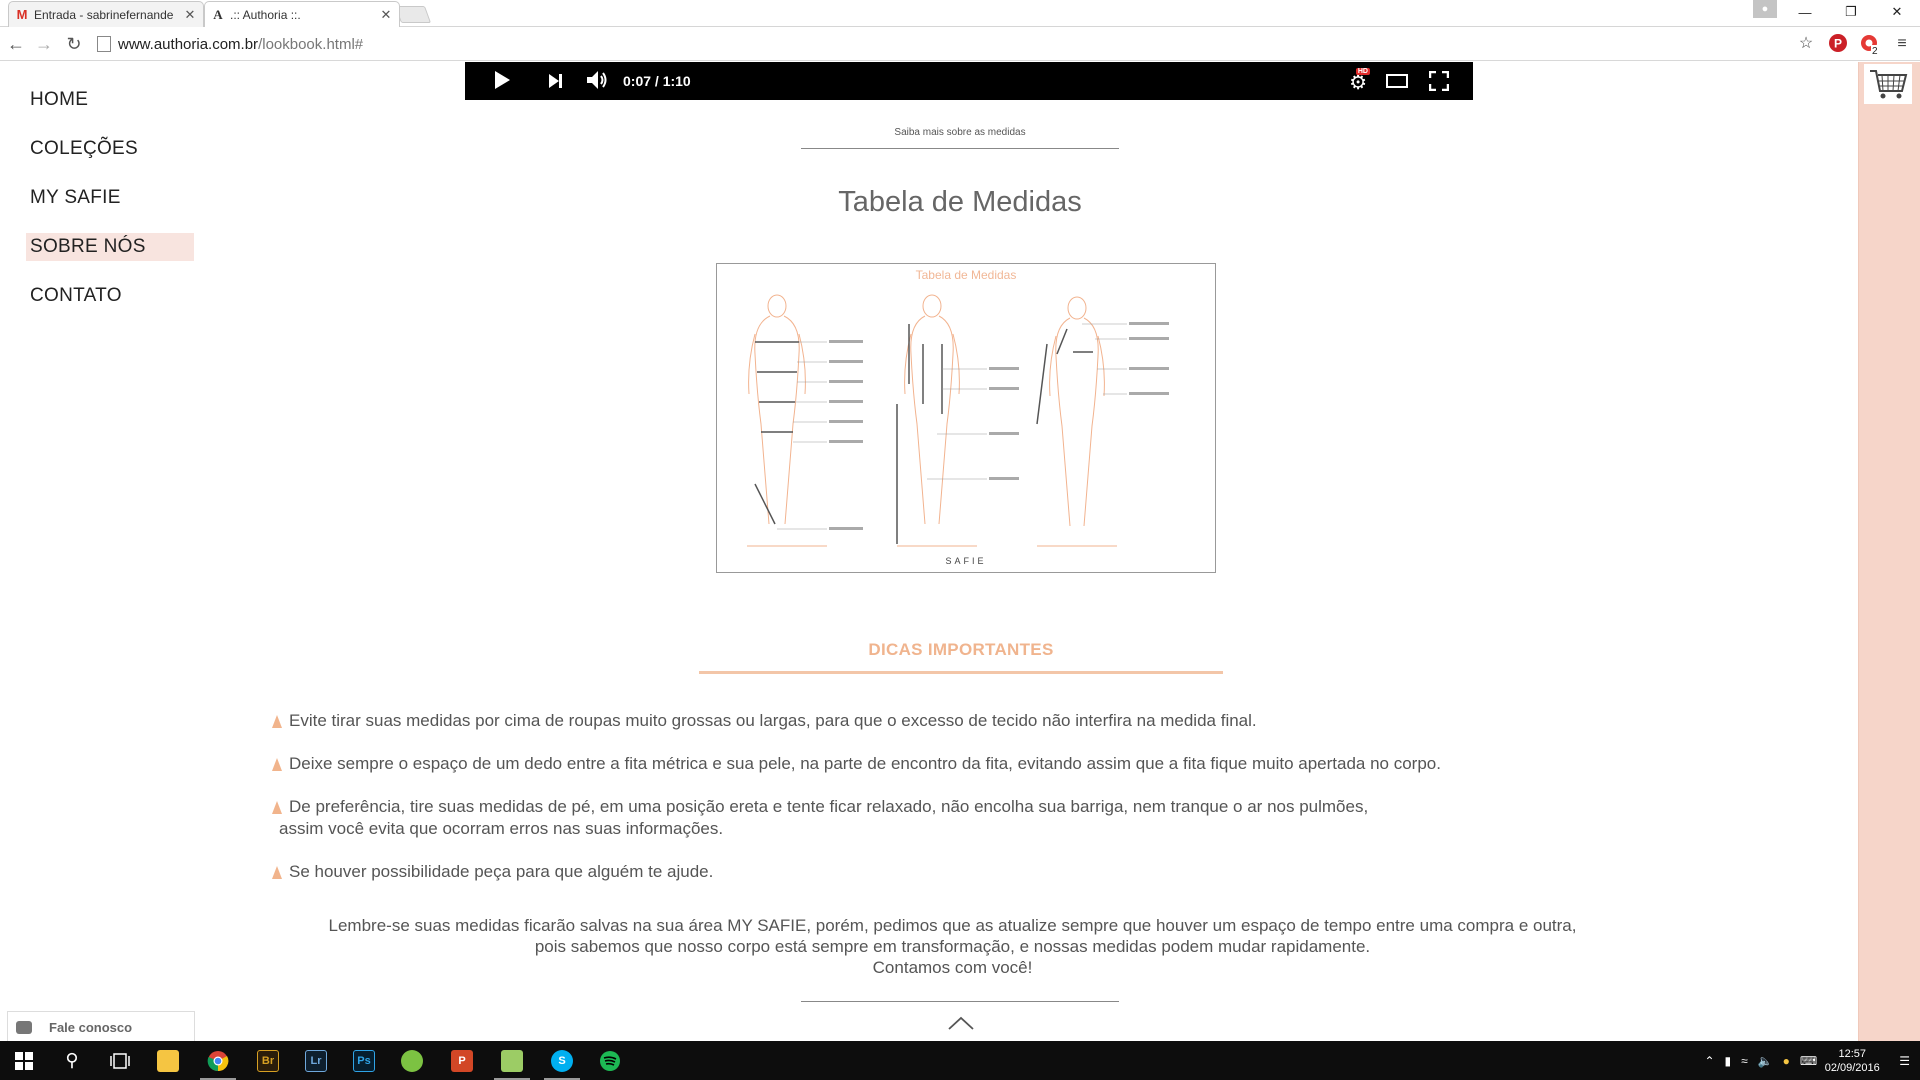 The height and width of the screenshot is (1080, 1920). Describe the element at coordinates (969, 81) in the screenshot. I see `video-player-controls: 0:07 / 1:10 ⚙ HD` at that location.